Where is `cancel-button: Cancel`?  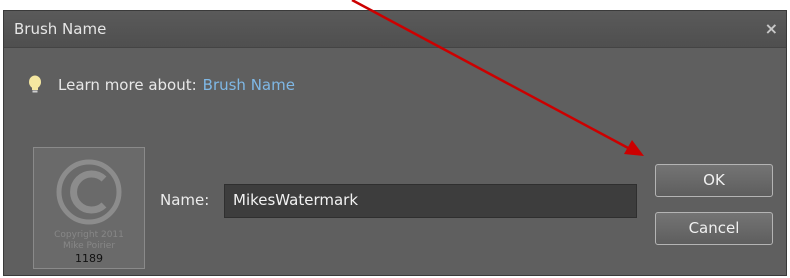
cancel-button: Cancel is located at coordinates (714, 228).